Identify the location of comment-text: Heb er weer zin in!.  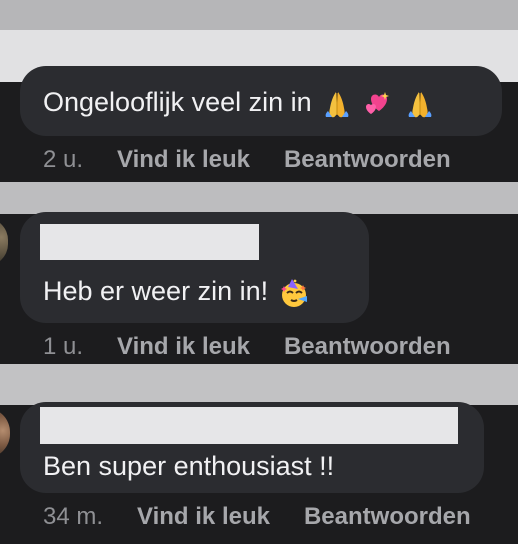
(156, 291).